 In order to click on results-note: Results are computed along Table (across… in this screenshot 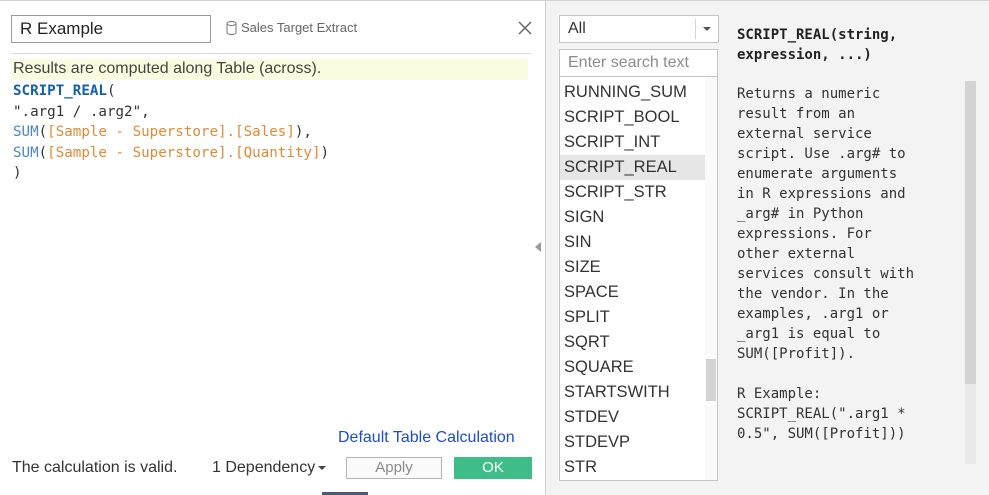, I will do `click(269, 69)`.